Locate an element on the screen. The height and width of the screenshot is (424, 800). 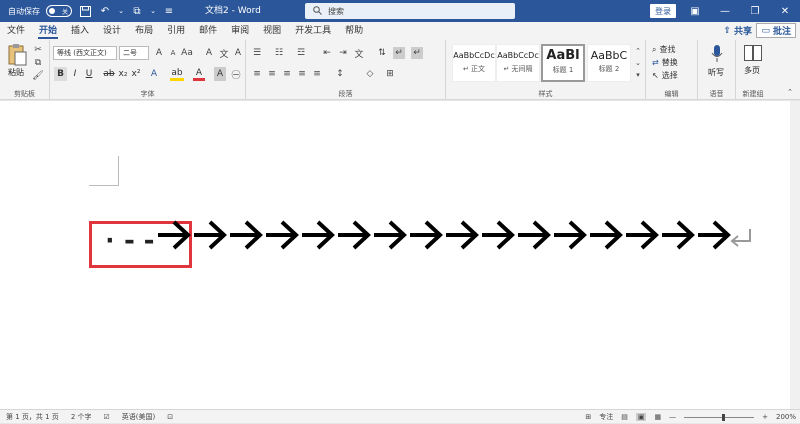
microphone-icon is located at coordinates (717, 55).